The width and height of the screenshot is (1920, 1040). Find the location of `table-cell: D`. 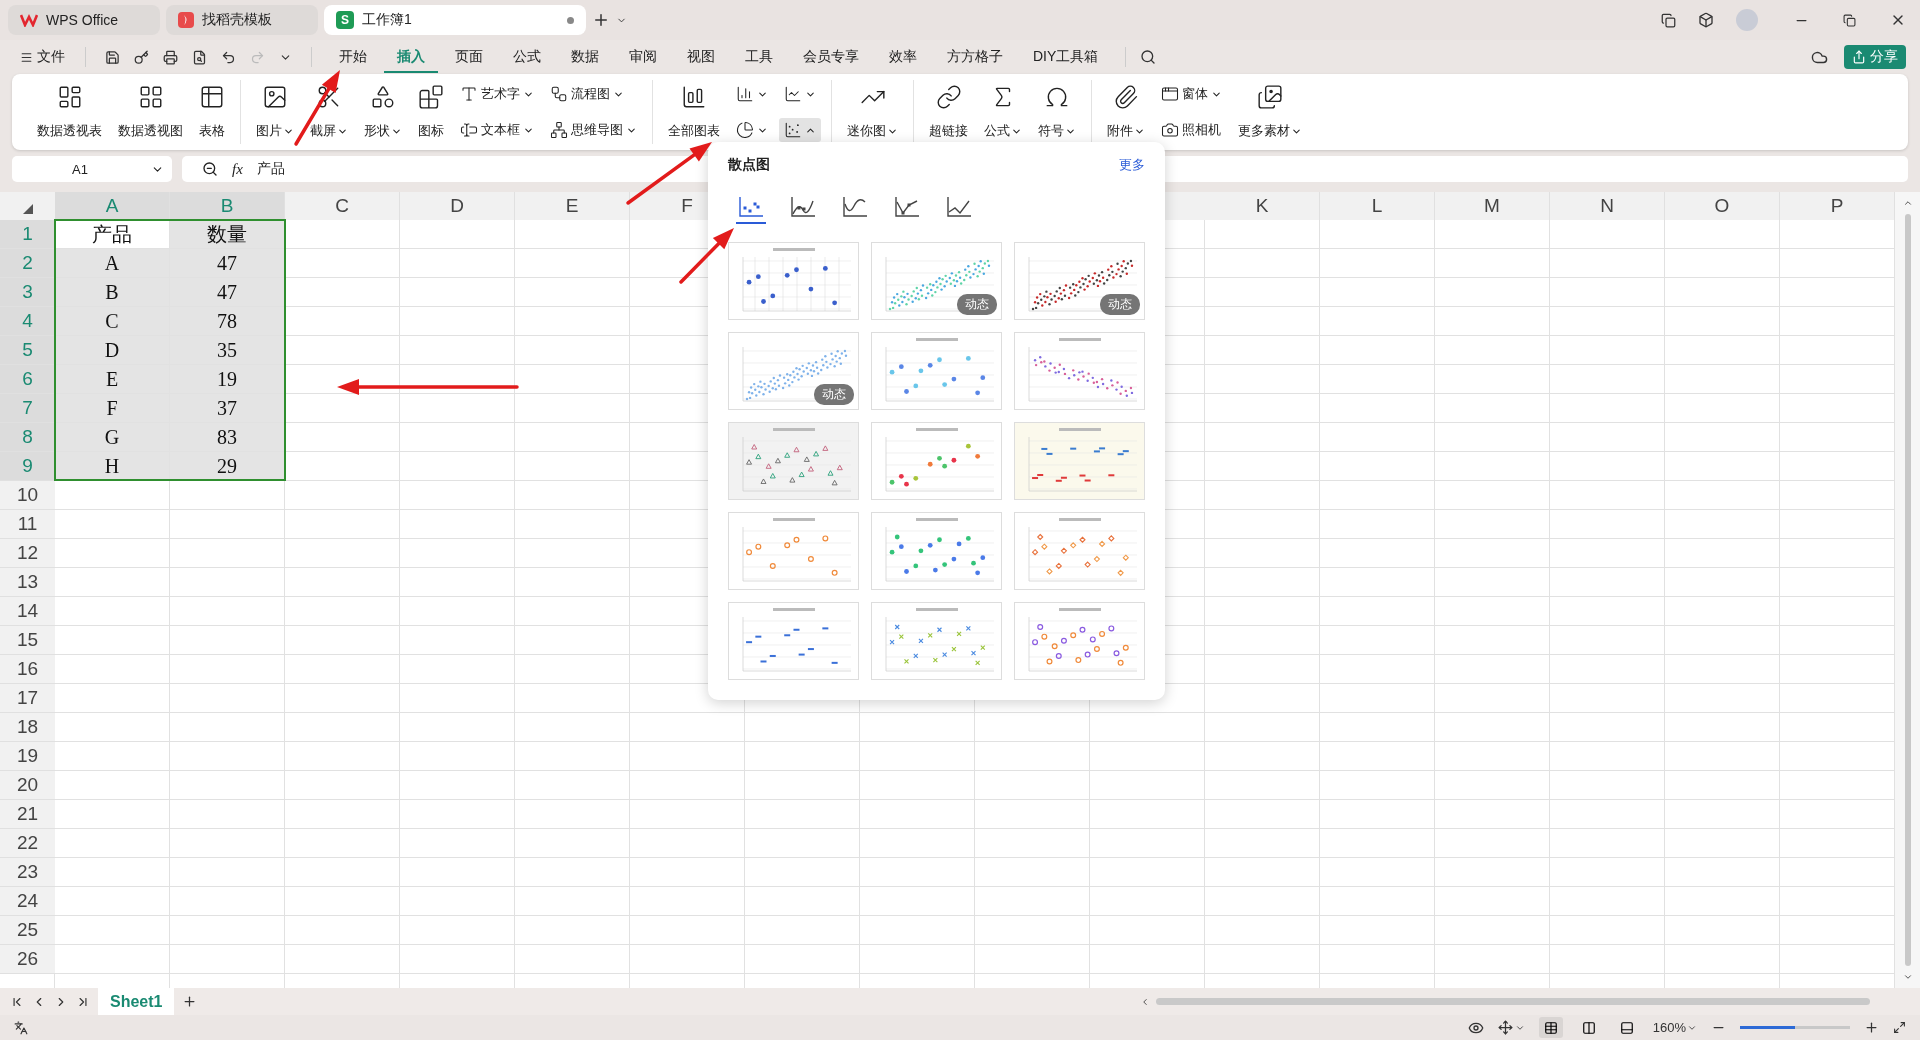

table-cell: D is located at coordinates (112, 350).